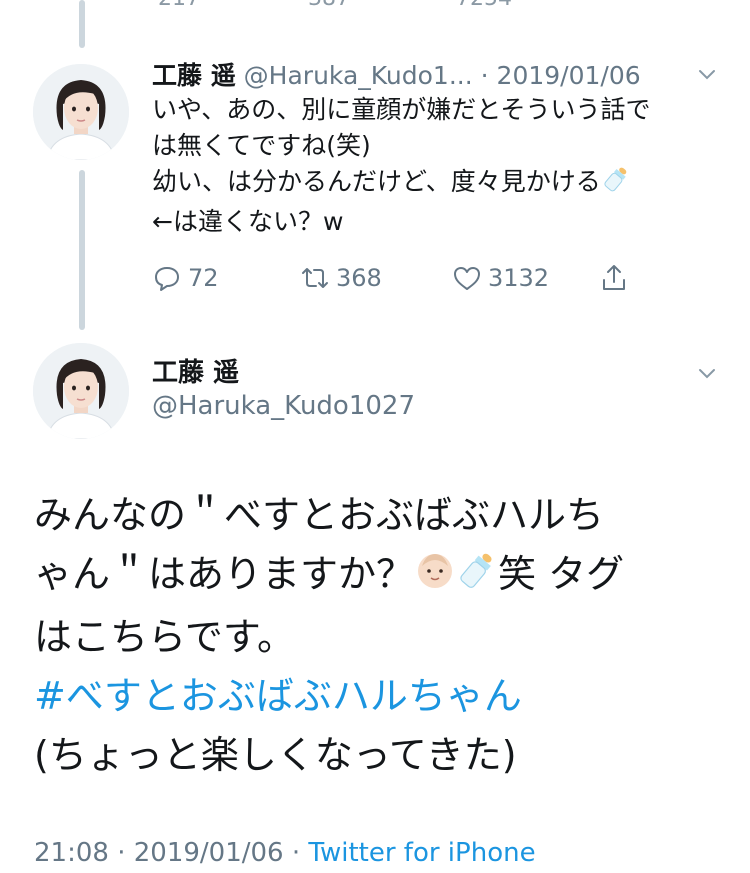 The image size is (750, 873). What do you see at coordinates (401, 109) in the screenshot?
I see `reply-line: いや、あの、別に童顔が嫌だとそういう話で` at bounding box center [401, 109].